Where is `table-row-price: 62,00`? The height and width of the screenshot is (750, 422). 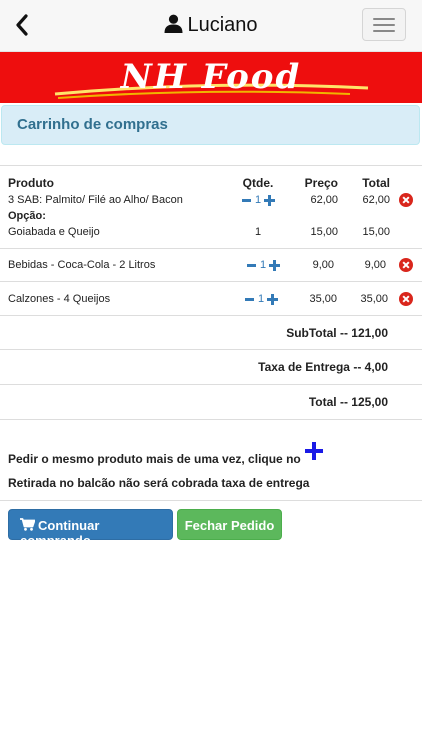 table-row-price: 62,00 is located at coordinates (324, 200).